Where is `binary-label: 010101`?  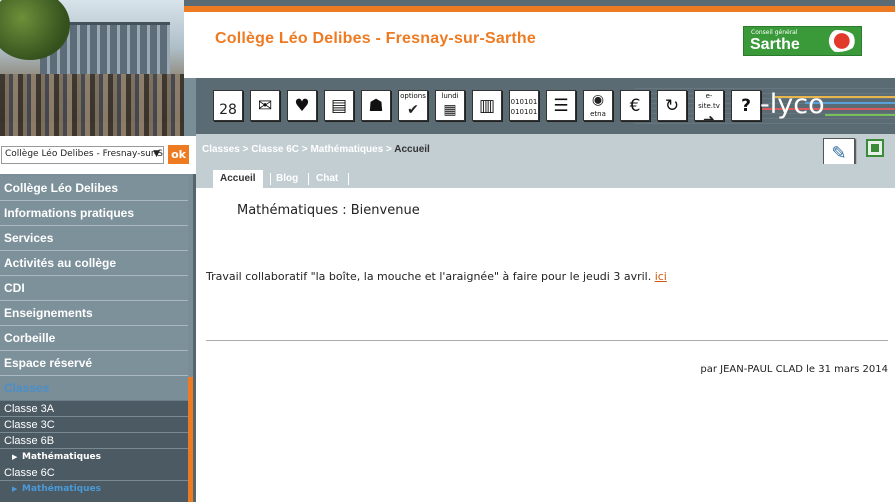
binary-label: 010101 is located at coordinates (524, 102).